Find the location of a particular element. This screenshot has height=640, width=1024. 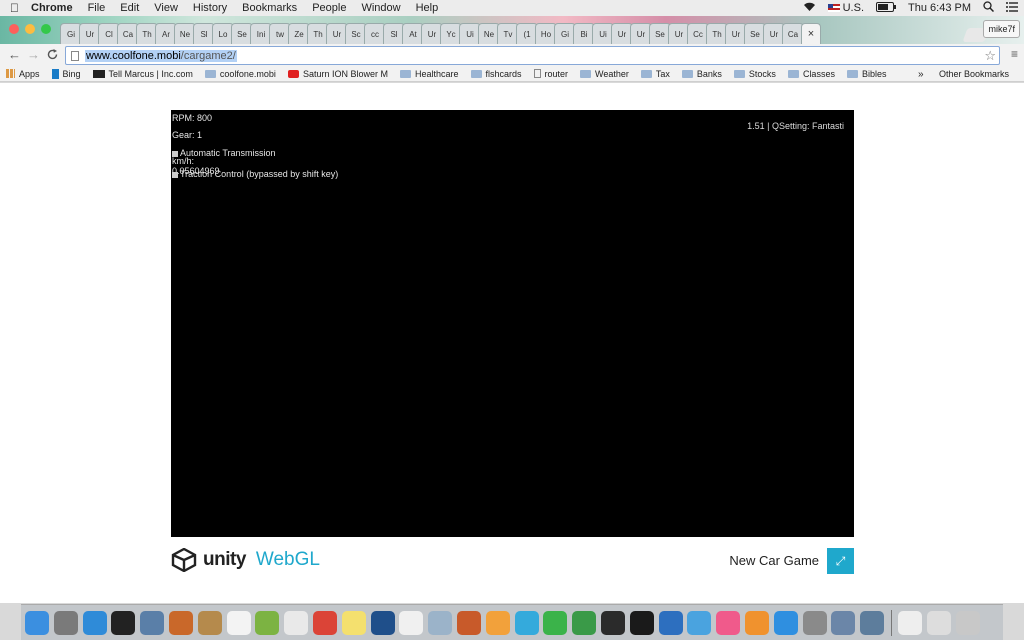

menu-edit: Edit is located at coordinates (129, 8).